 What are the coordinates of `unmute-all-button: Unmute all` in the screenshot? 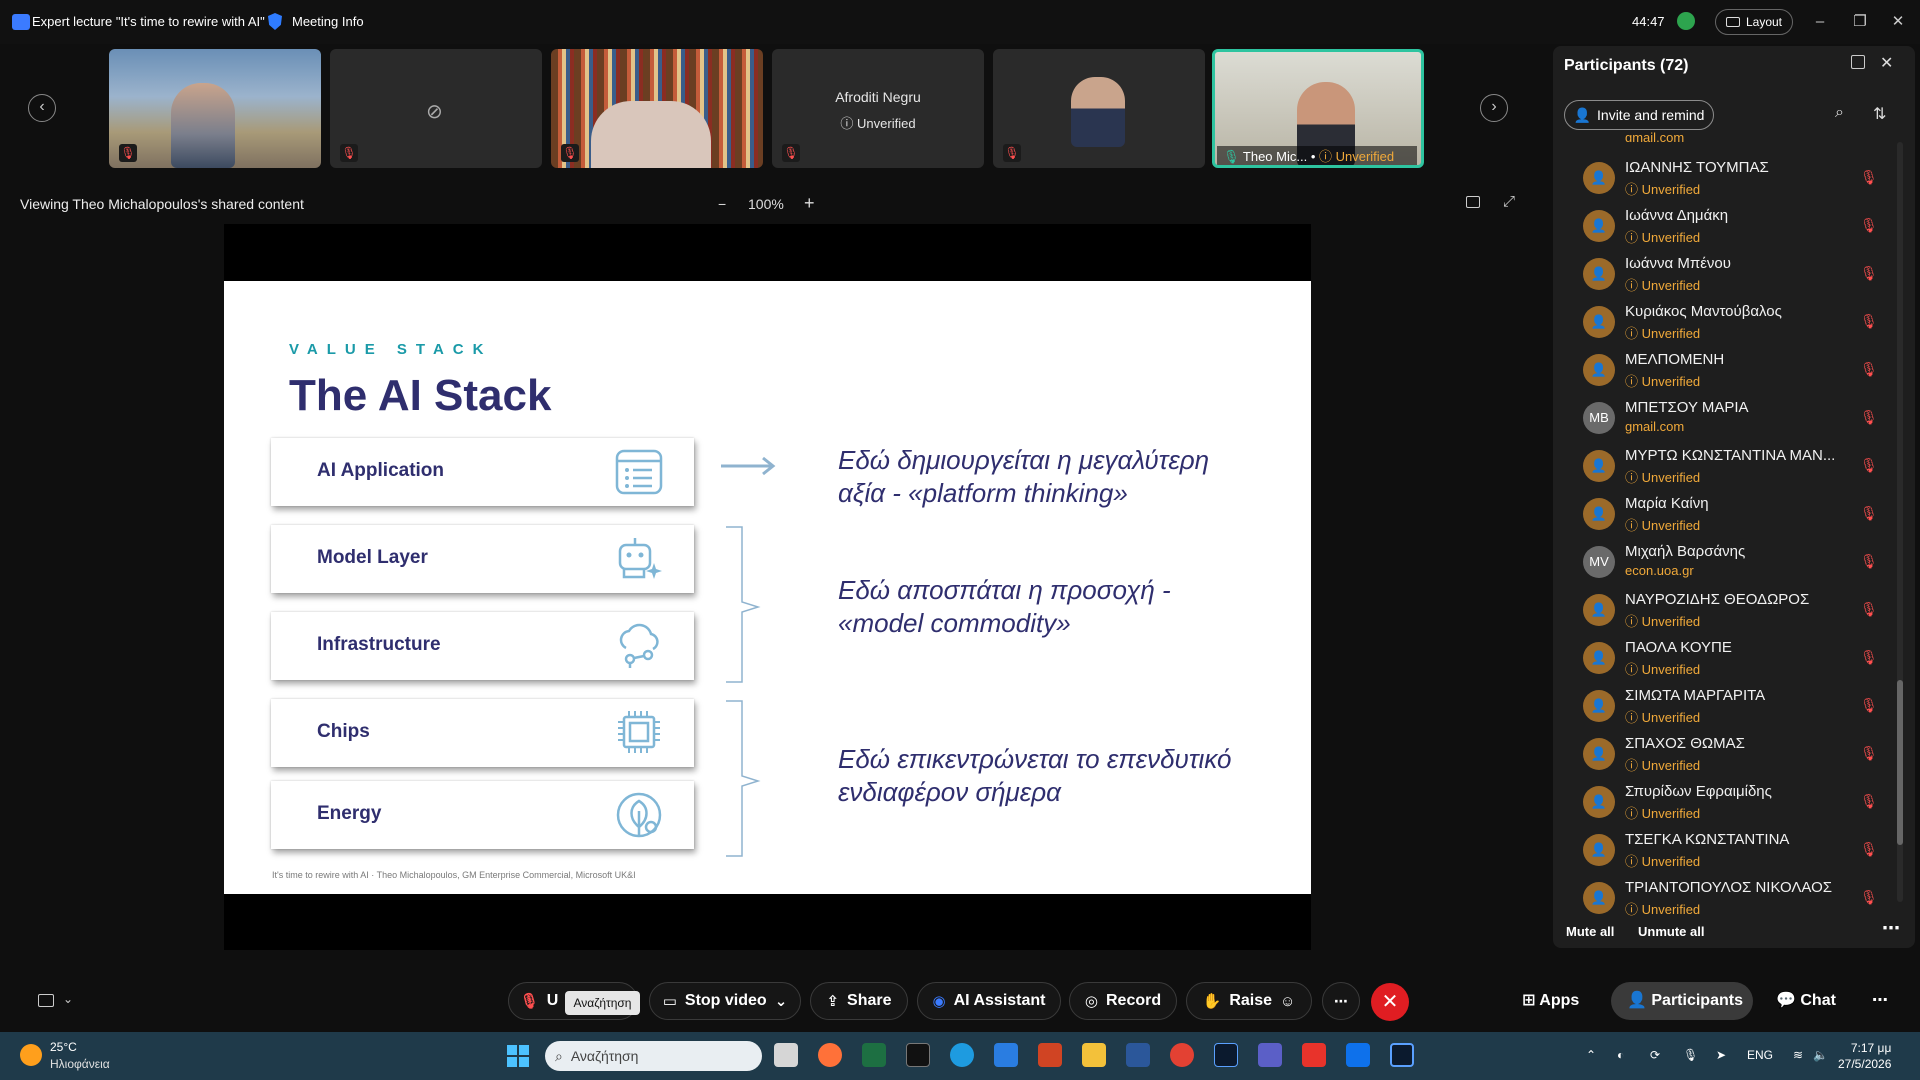 It's located at (1671, 931).